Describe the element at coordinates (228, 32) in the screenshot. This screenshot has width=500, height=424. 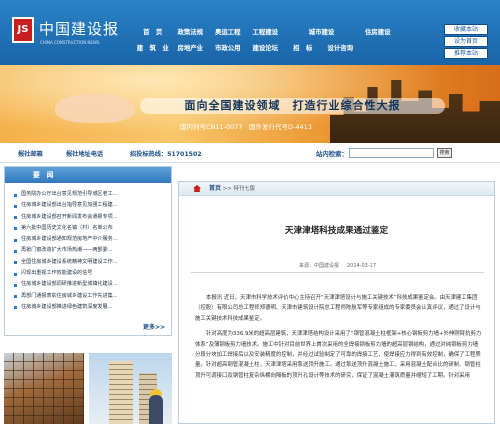
I see `nav-olympic: 奥运工程` at that location.